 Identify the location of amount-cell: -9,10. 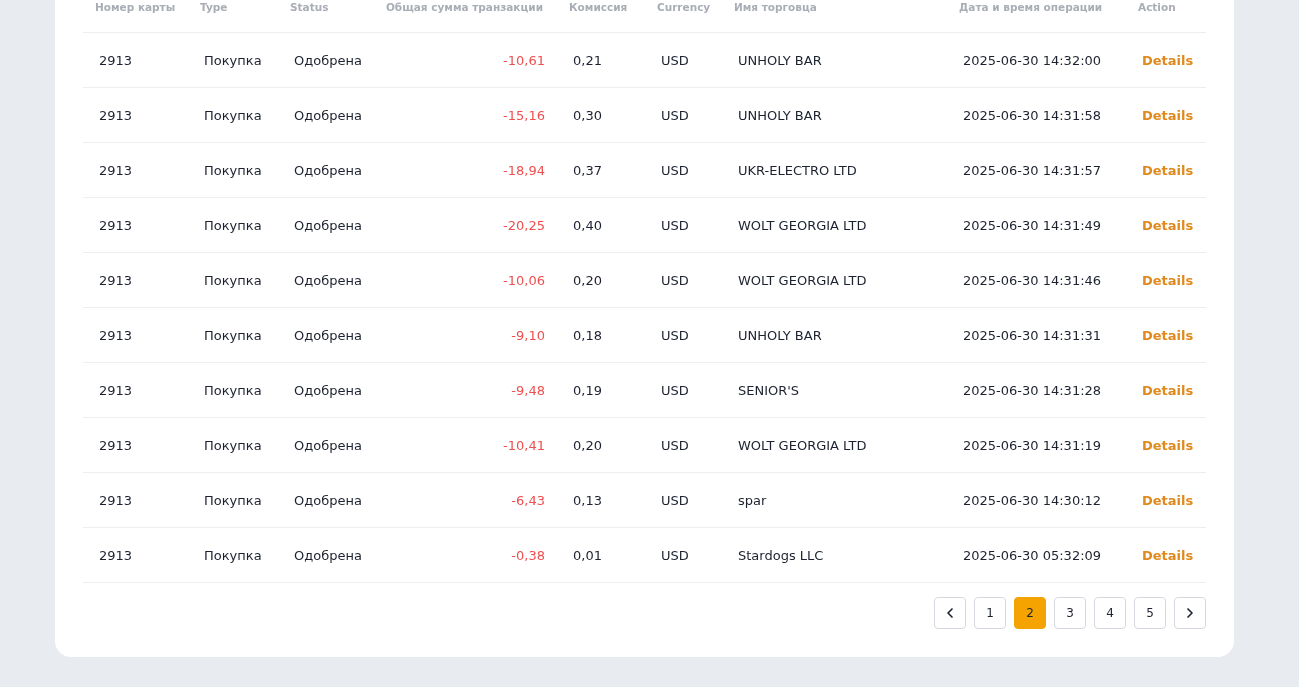
(468, 335).